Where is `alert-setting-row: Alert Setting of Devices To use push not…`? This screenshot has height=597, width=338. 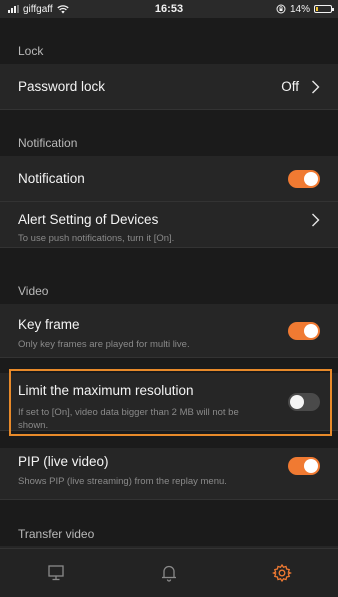
alert-setting-row: Alert Setting of Devices To use push not… is located at coordinates (169, 225).